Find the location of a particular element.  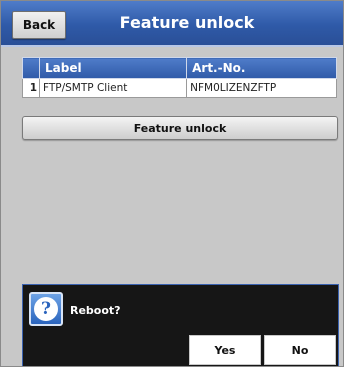

column-header-index is located at coordinates (31, 68).